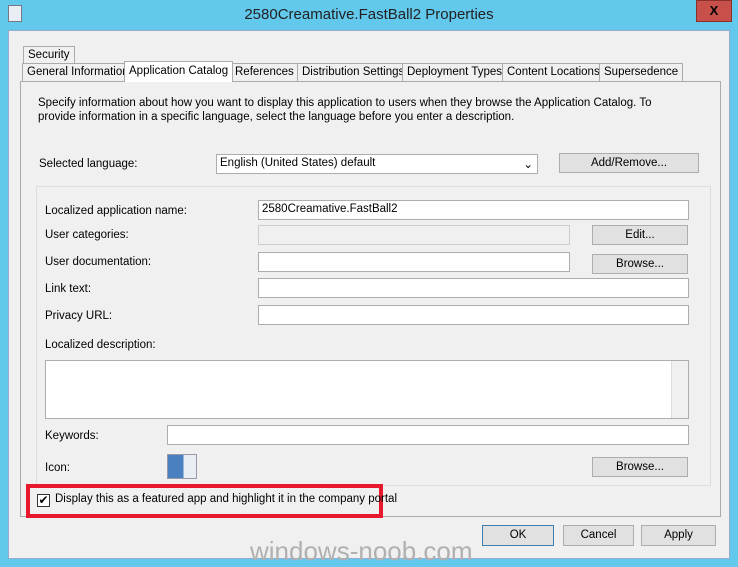  Describe the element at coordinates (182, 466) in the screenshot. I see `application-icon` at that location.